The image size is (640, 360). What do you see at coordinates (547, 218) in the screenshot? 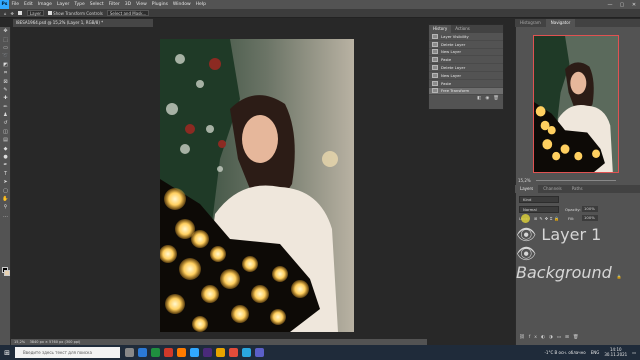
I see `lock-icons: ⊞✎✥⌗🔒` at bounding box center [547, 218].